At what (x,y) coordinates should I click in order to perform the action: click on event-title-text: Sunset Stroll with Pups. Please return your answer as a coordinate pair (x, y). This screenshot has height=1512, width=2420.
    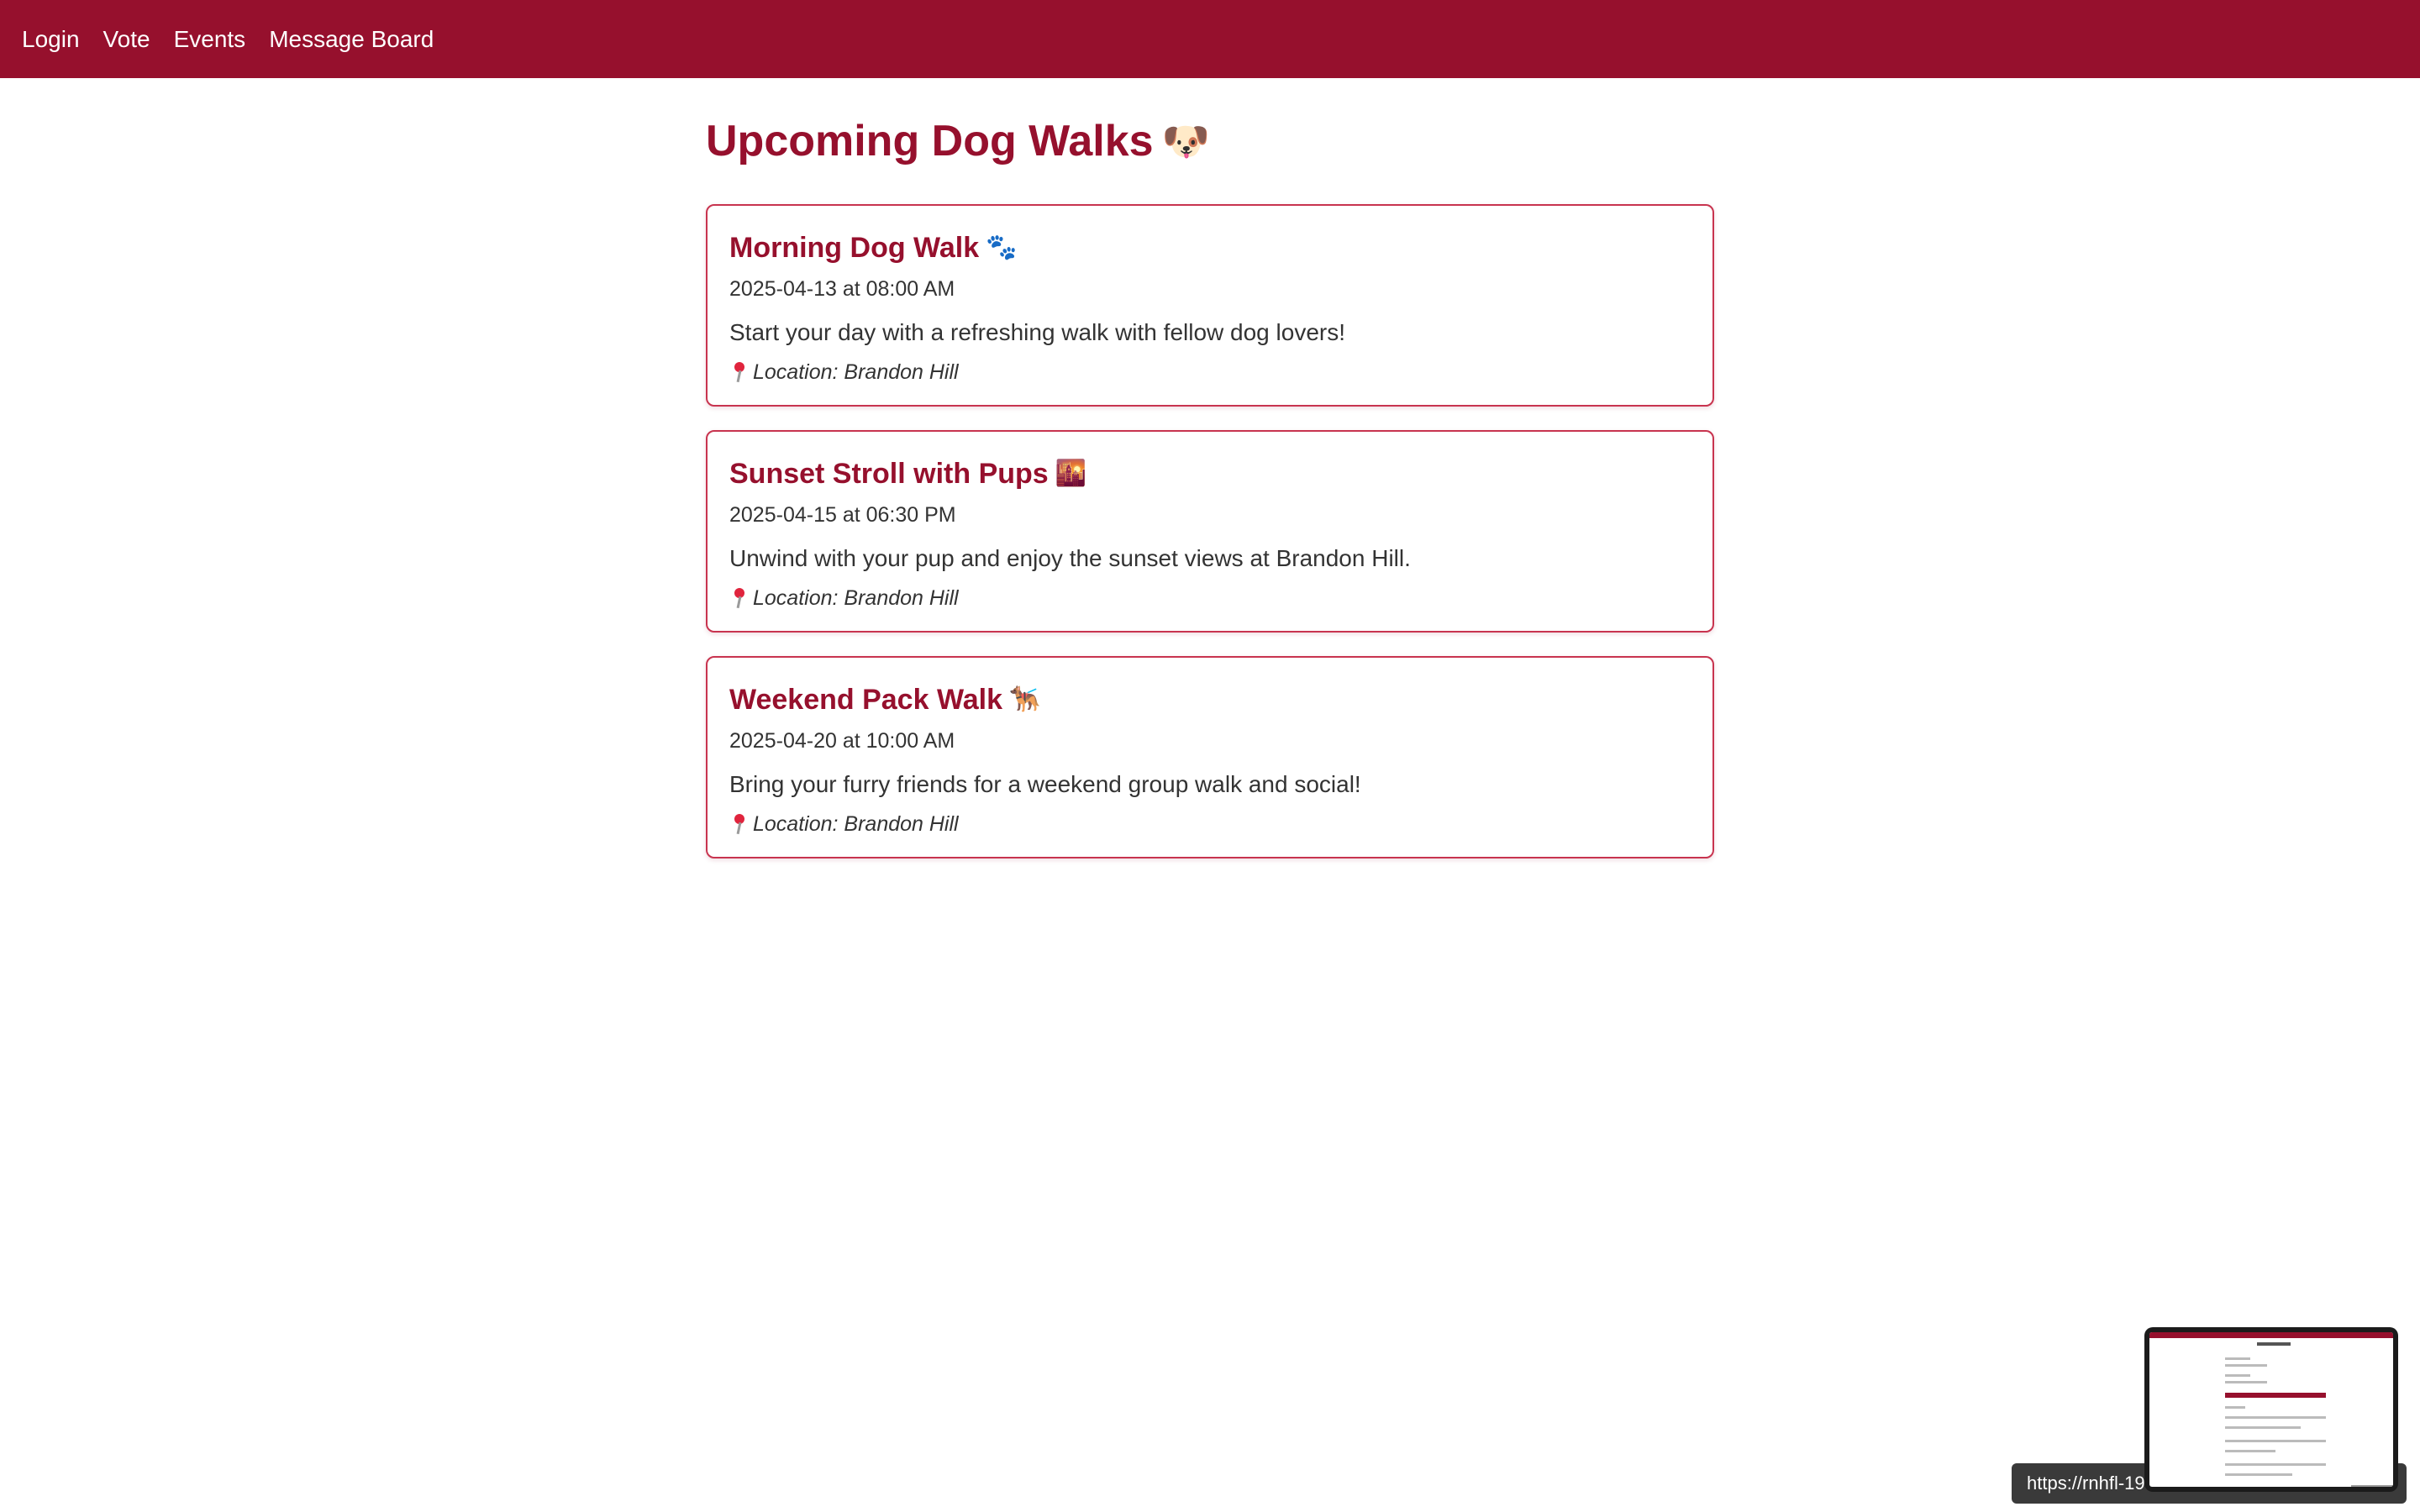
    Looking at the image, I should click on (889, 474).